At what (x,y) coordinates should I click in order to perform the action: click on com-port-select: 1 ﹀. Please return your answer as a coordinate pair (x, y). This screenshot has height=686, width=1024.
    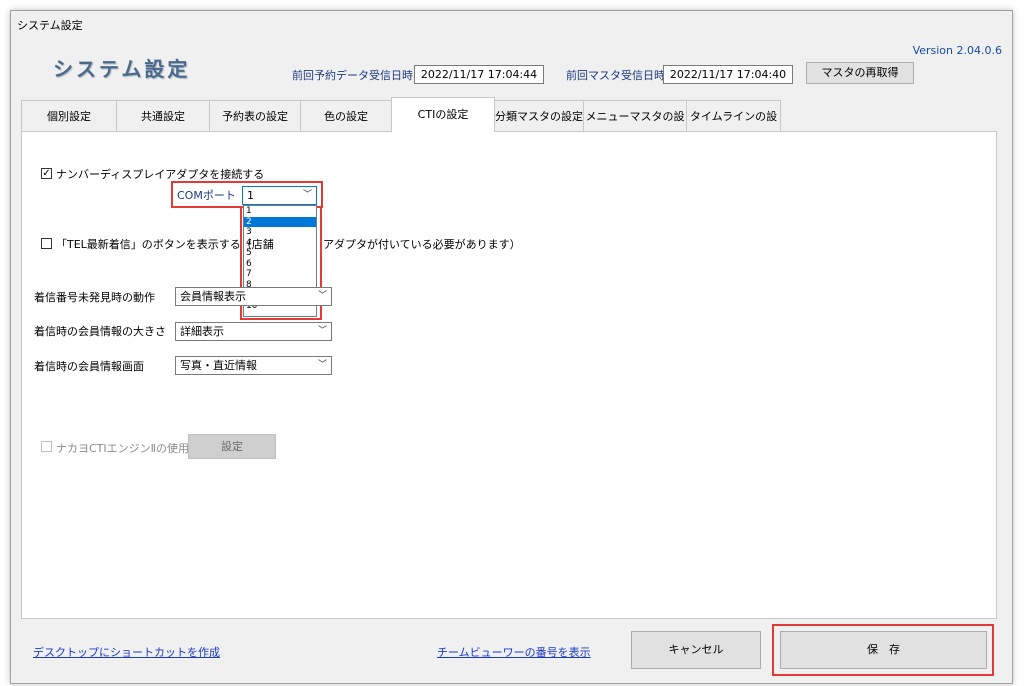
    Looking at the image, I should click on (279, 195).